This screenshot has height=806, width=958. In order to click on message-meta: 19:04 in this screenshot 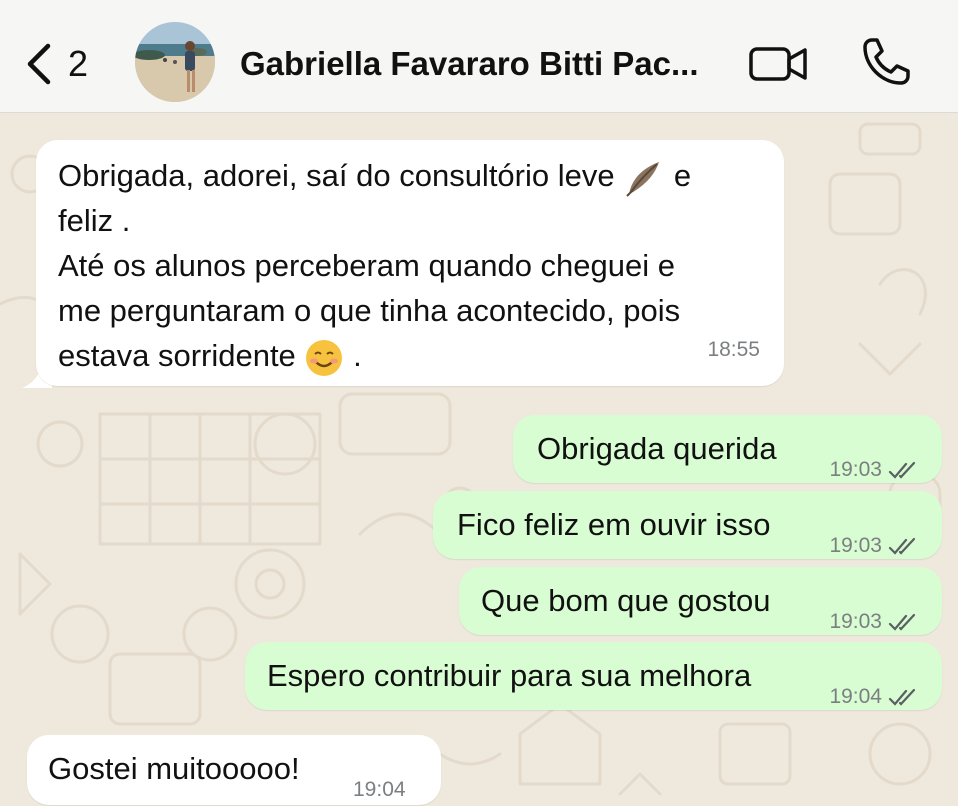, I will do `click(873, 696)`.